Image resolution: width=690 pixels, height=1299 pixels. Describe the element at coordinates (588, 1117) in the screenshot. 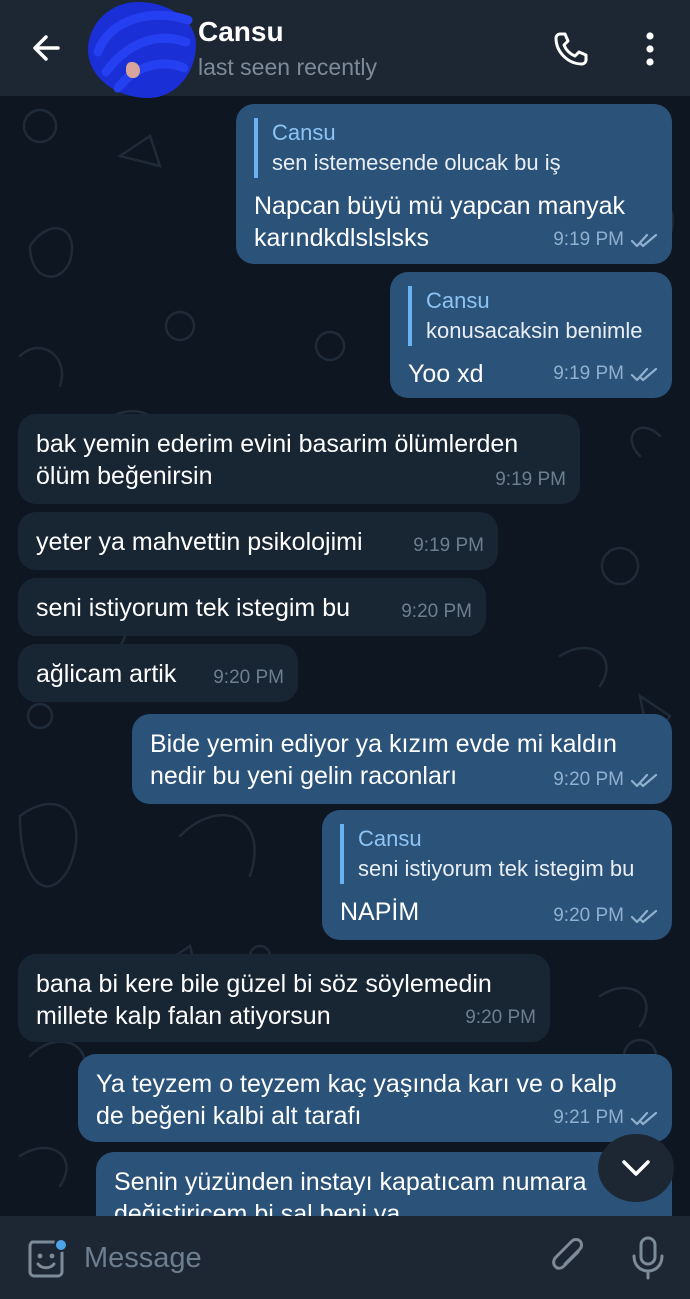

I see `message-time: 9:21 PM` at that location.